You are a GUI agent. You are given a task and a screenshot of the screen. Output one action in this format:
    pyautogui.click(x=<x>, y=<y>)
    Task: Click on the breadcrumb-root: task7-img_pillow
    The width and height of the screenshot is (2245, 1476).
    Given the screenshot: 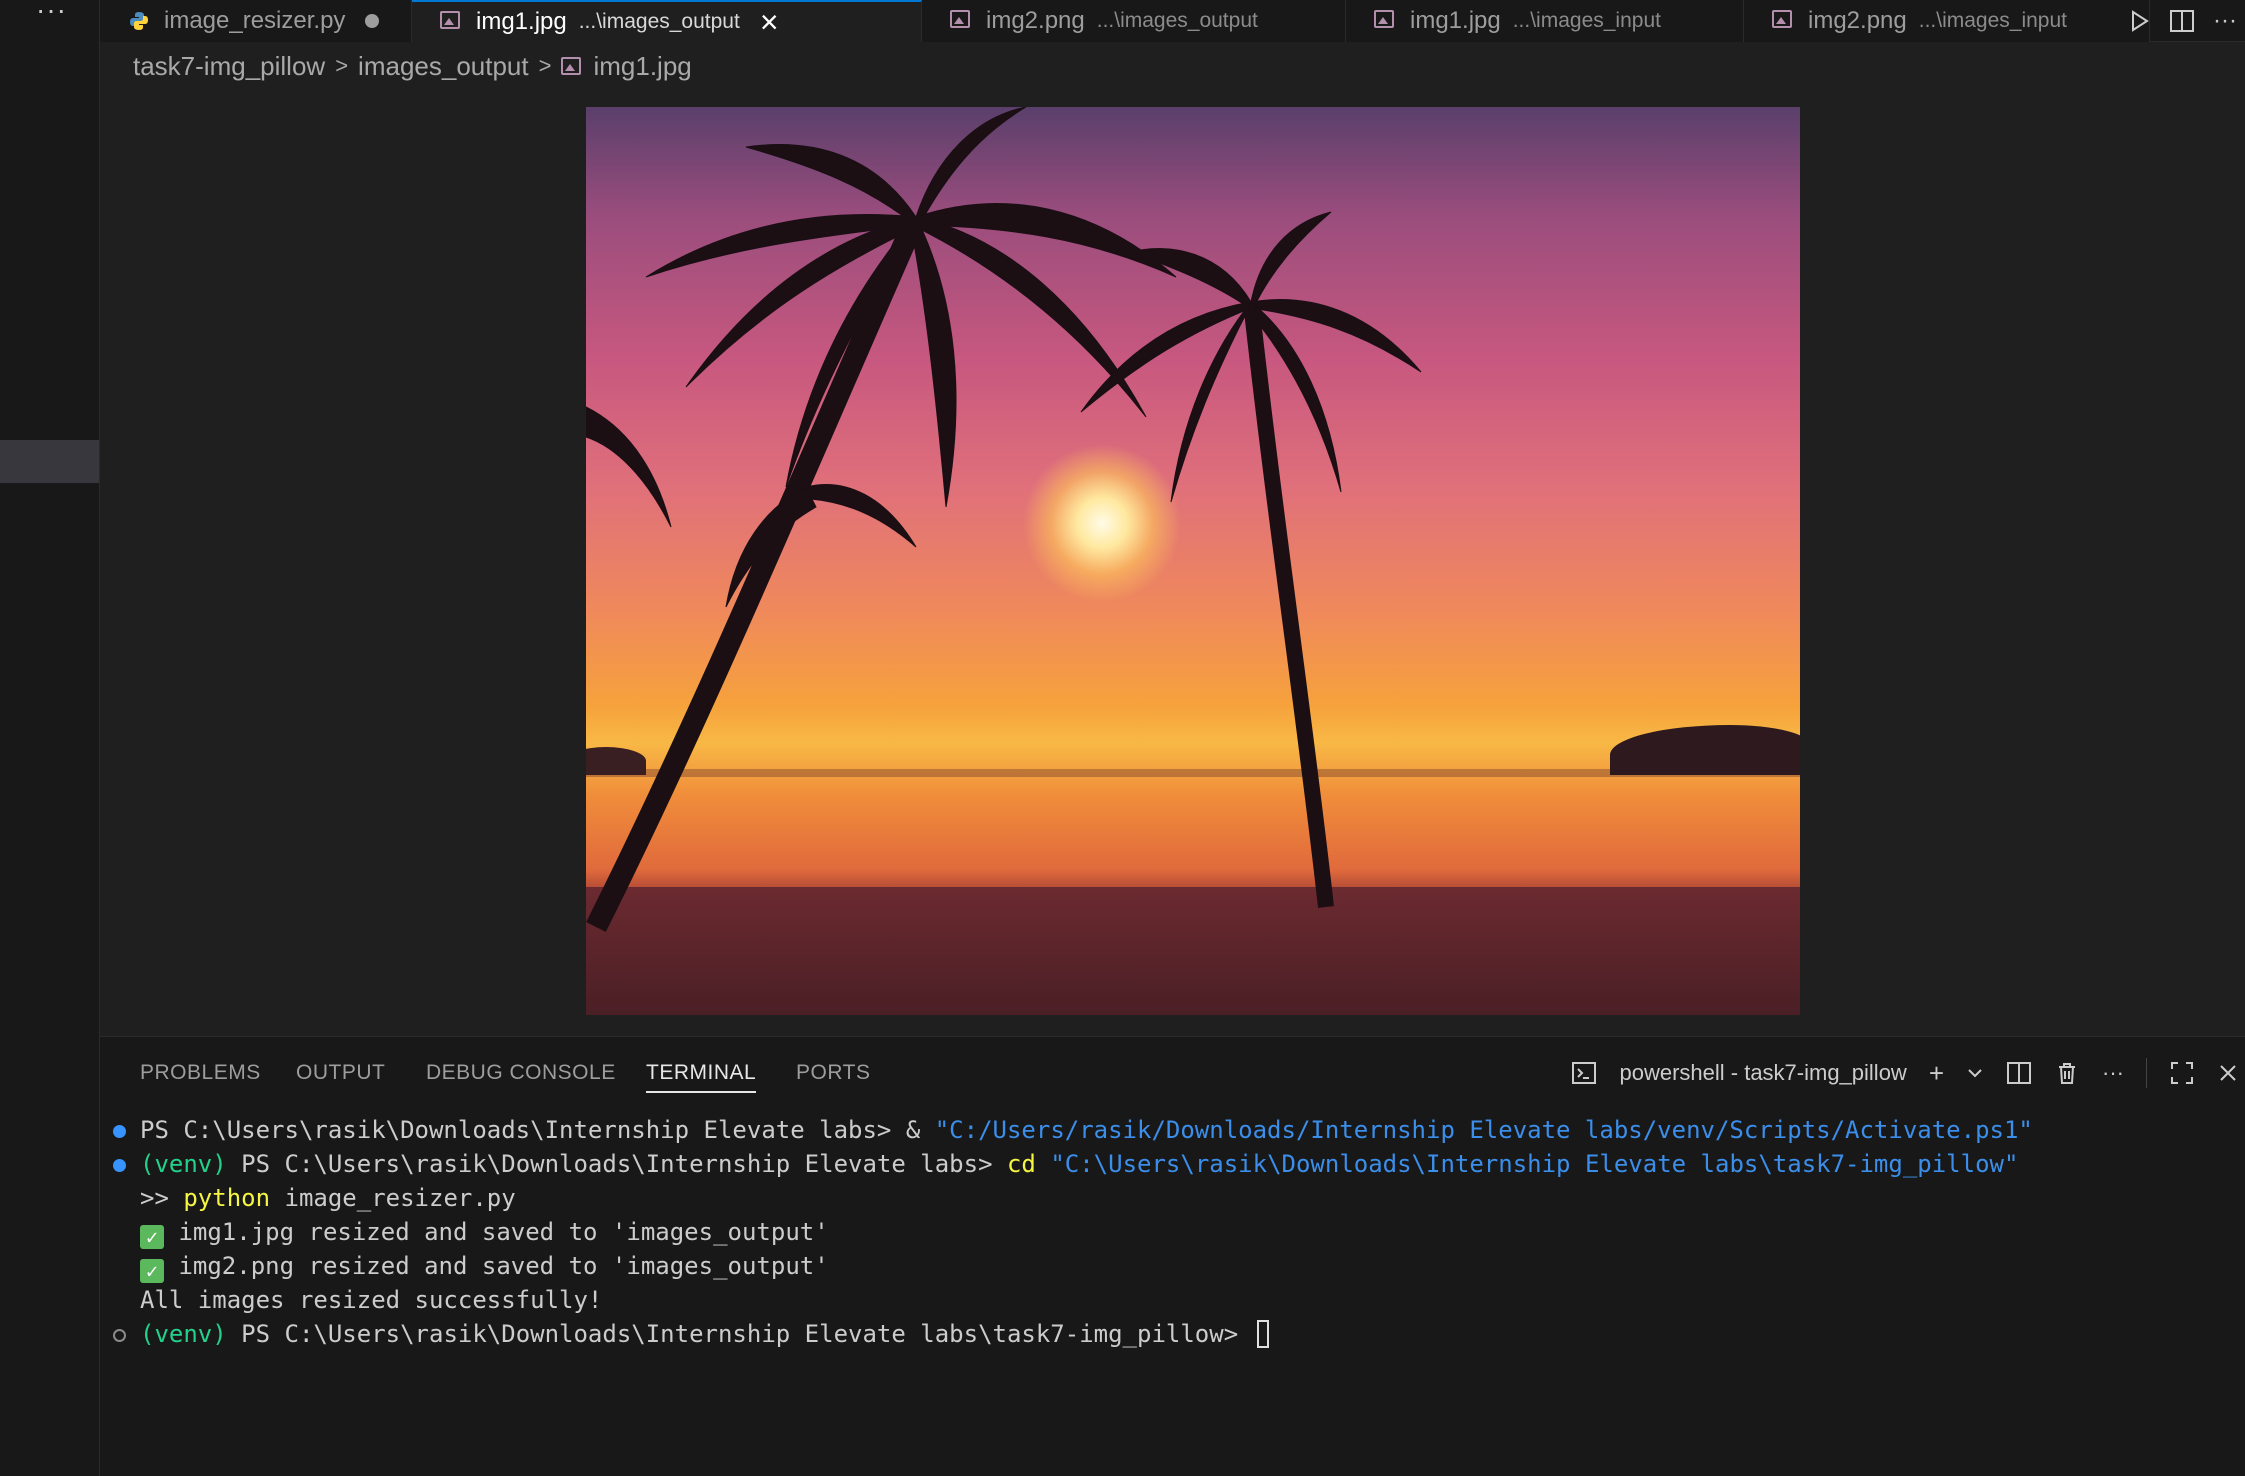 What is the action you would take?
    pyautogui.click(x=229, y=66)
    